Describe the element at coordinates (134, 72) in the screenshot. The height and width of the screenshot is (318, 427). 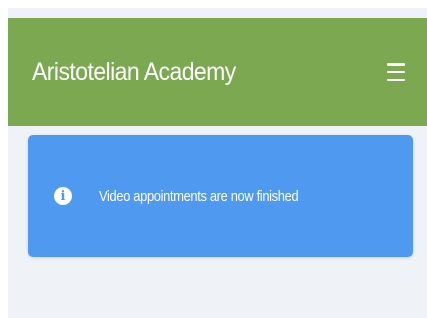
I see `brand-title: Aristotelian Academy` at that location.